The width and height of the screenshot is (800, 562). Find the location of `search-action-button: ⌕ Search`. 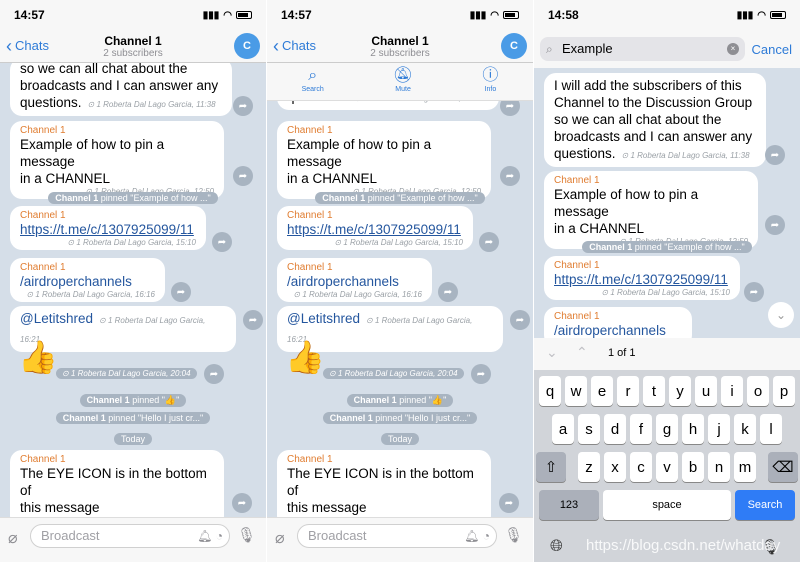

search-action-button: ⌕ Search is located at coordinates (313, 81).